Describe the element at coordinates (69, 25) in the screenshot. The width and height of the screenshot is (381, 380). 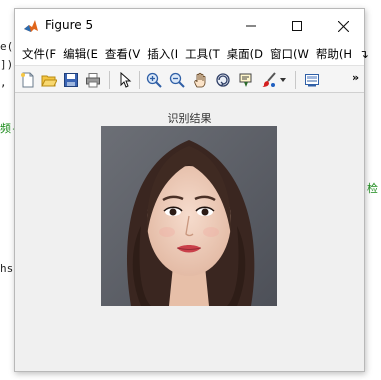
I see `window-title: Figure 5` at that location.